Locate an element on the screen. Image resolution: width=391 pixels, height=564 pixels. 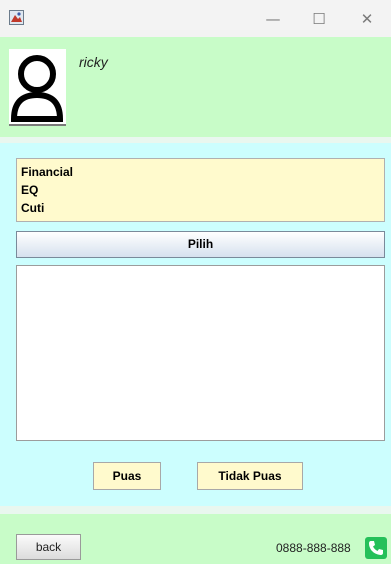
username-label: ricky is located at coordinates (93, 62).